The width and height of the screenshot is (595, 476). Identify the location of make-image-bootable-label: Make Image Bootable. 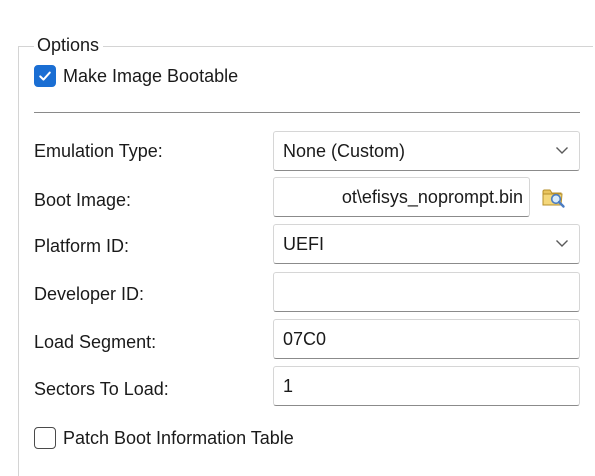
(150, 76).